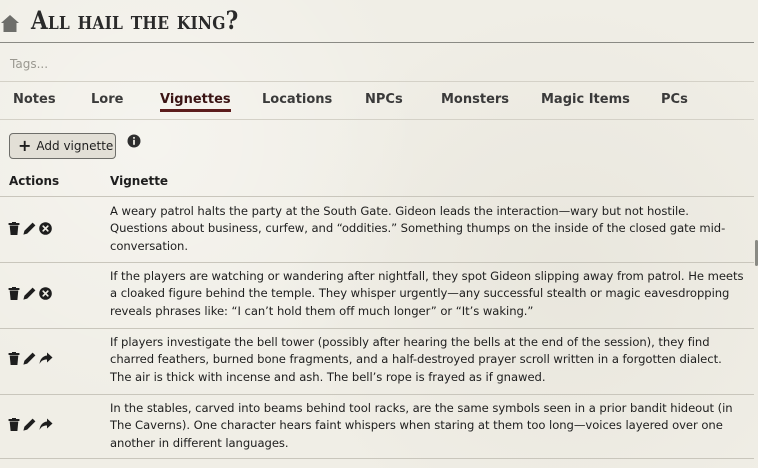 The image size is (758, 468). What do you see at coordinates (297, 99) in the screenshot?
I see `tab-locations: Locations` at bounding box center [297, 99].